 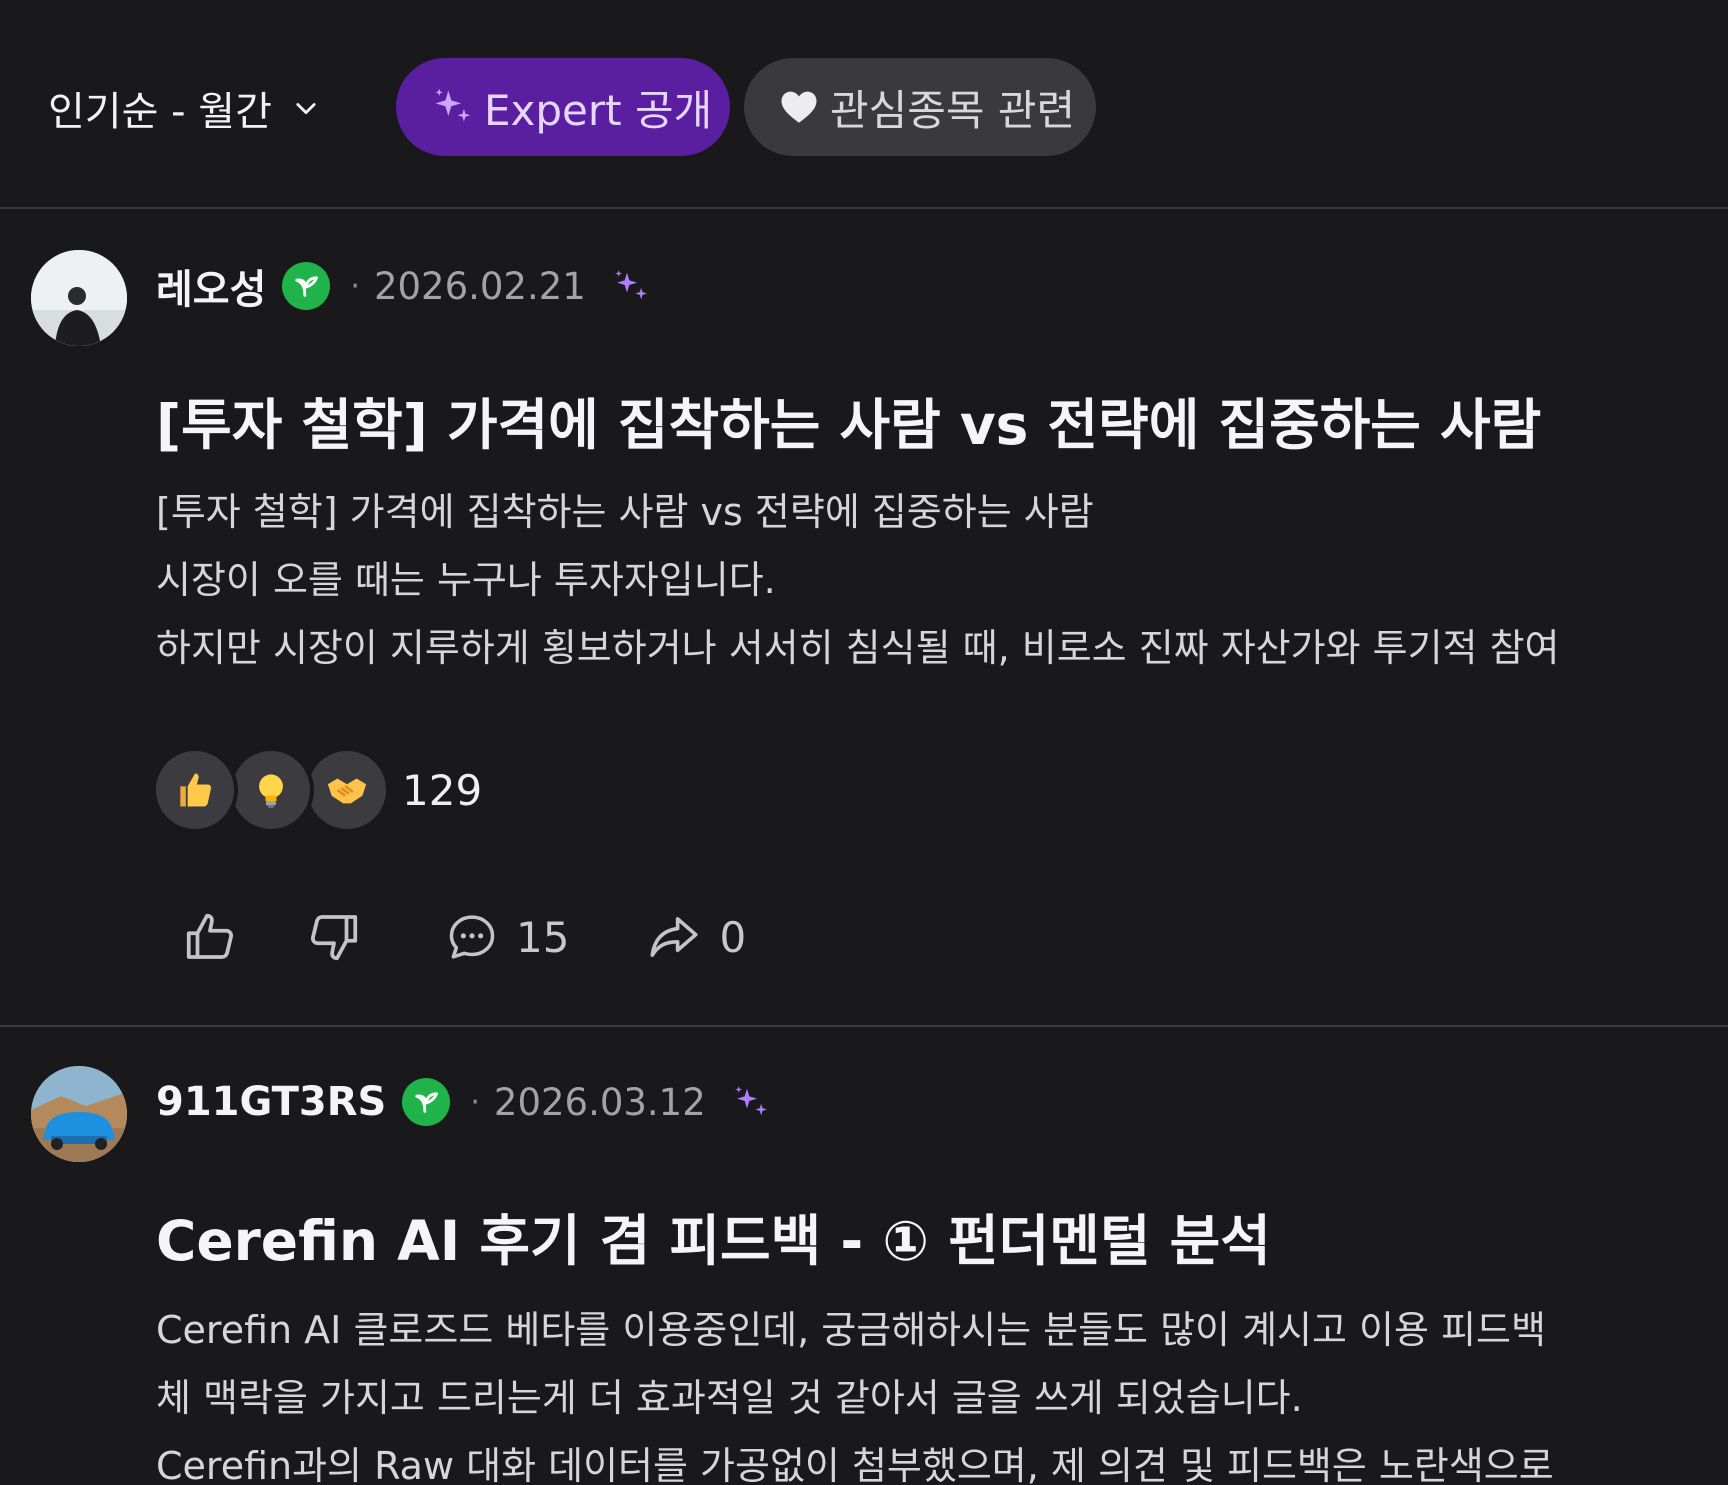 I want to click on reaction-count: 129, so click(x=442, y=790).